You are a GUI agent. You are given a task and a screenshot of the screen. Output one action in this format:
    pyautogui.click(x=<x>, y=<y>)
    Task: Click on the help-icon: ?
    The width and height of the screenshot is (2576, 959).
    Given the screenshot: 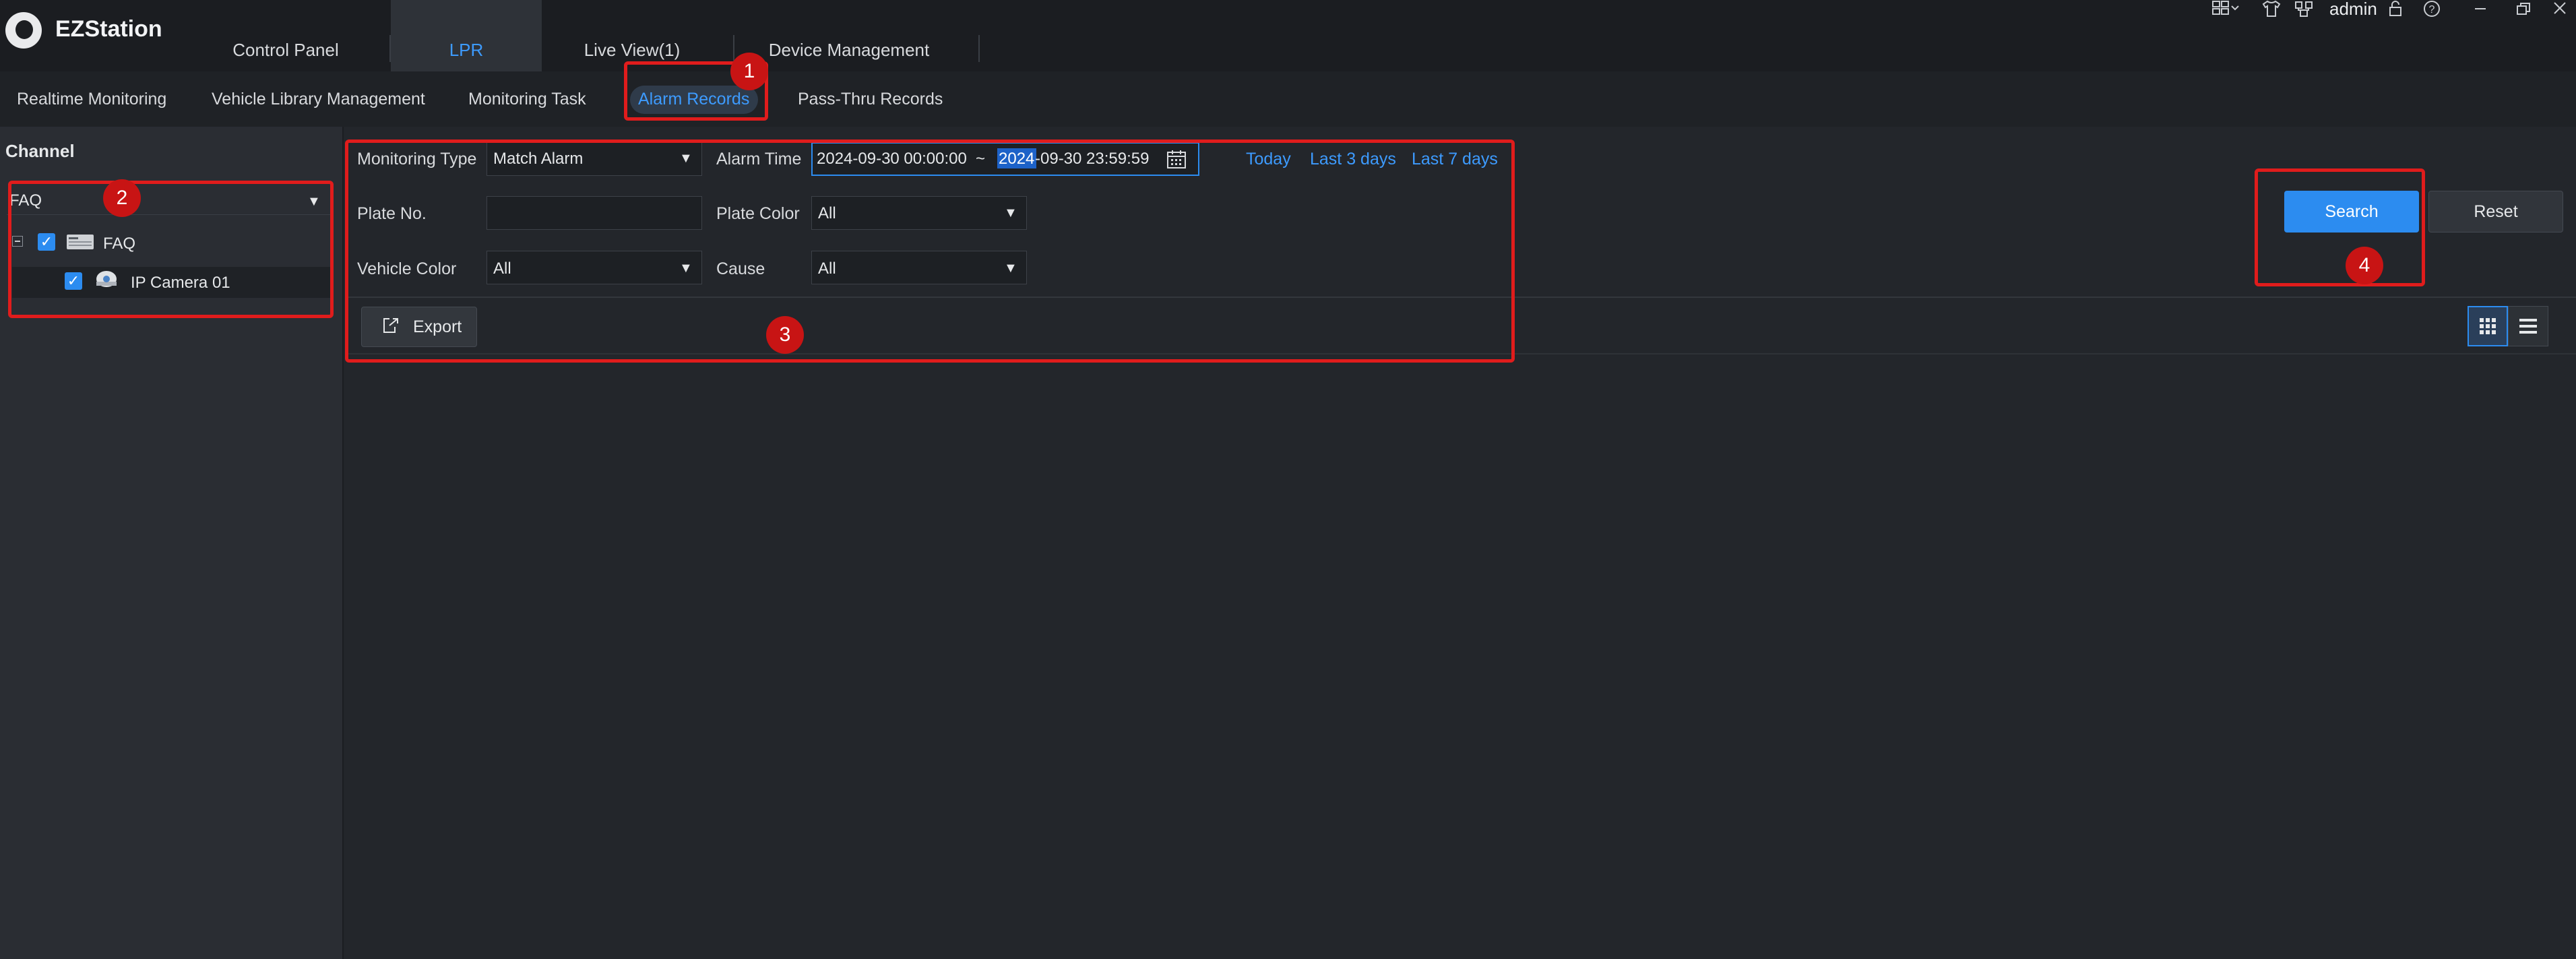 What is the action you would take?
    pyautogui.click(x=2431, y=9)
    